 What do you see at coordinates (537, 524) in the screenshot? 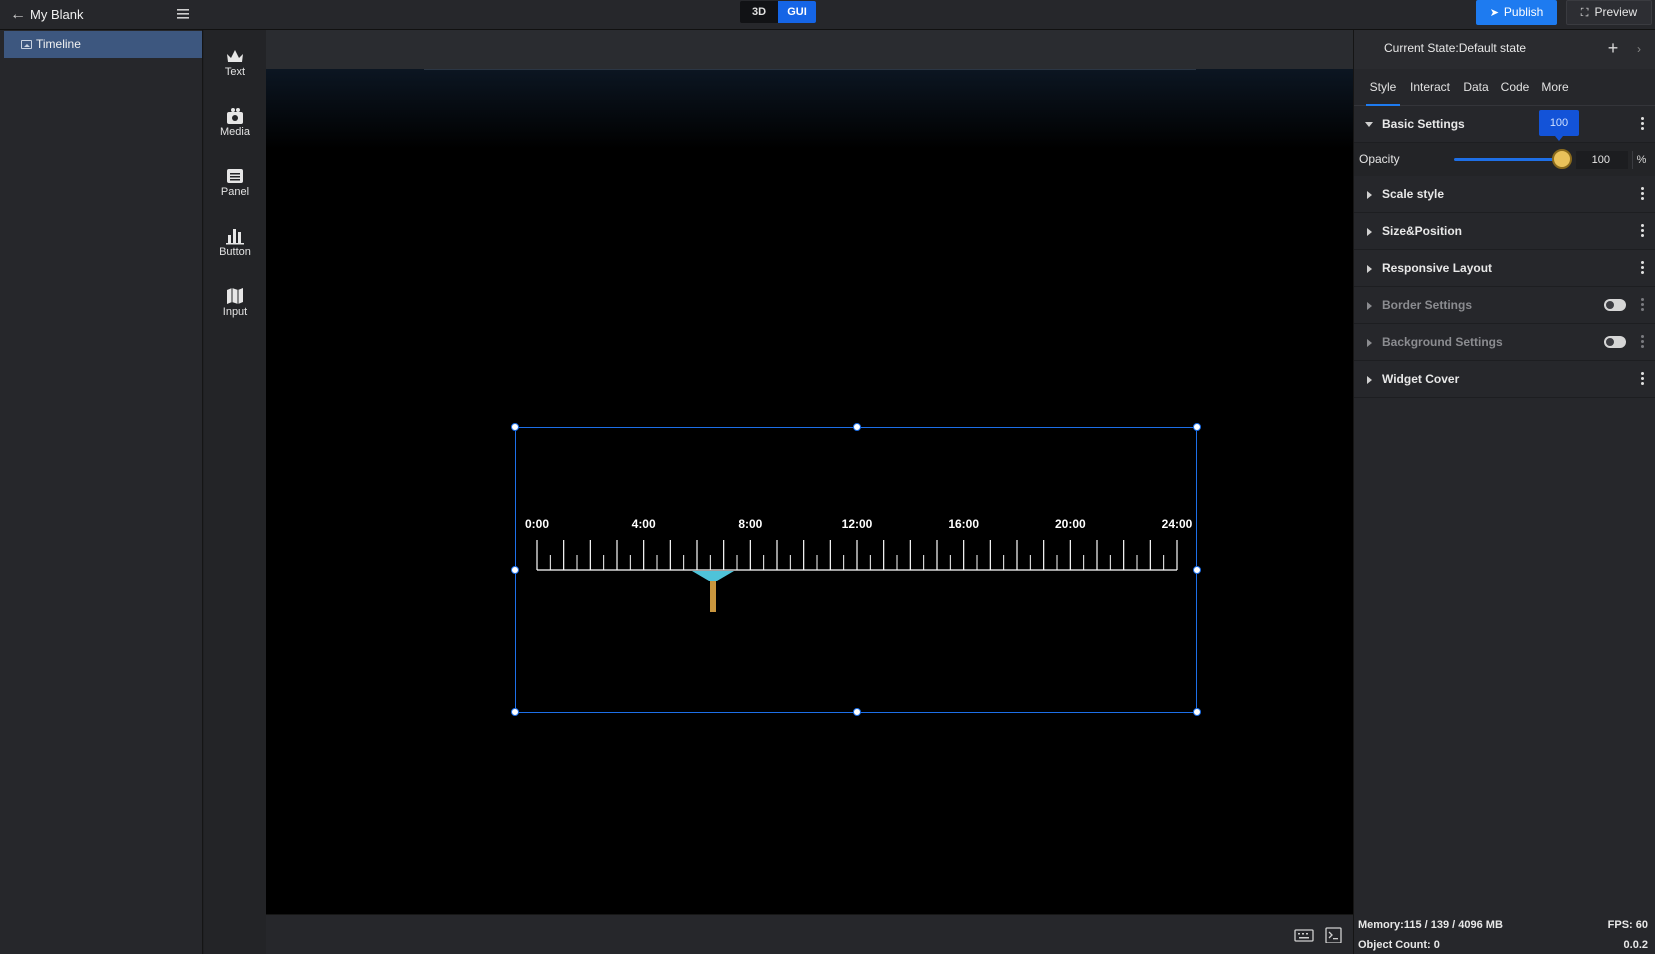
I see `timeline-hour-label: 0:00` at bounding box center [537, 524].